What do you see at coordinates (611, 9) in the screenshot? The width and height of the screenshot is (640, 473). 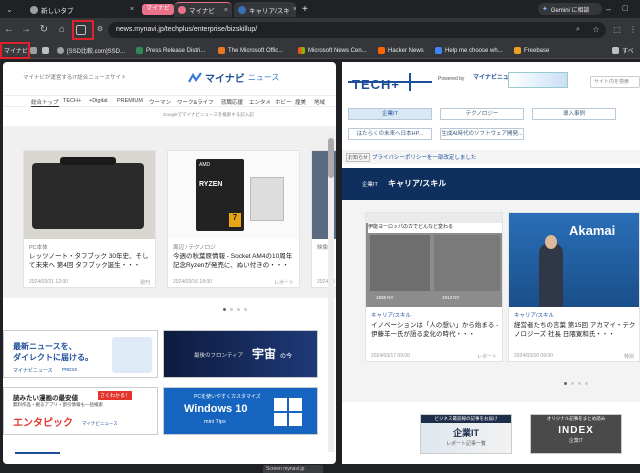 I see `minimize-button: –` at bounding box center [611, 9].